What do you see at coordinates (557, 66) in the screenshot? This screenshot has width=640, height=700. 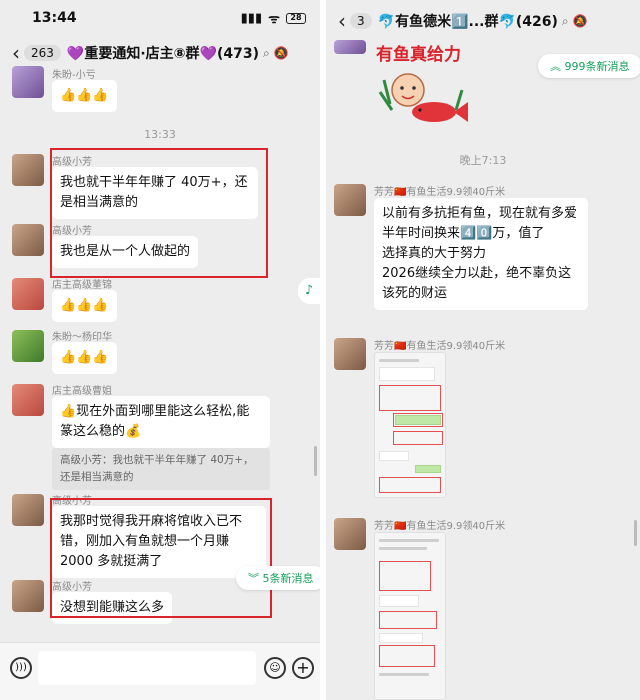 I see `double-chevron-up-icon: ︽` at bounding box center [557, 66].